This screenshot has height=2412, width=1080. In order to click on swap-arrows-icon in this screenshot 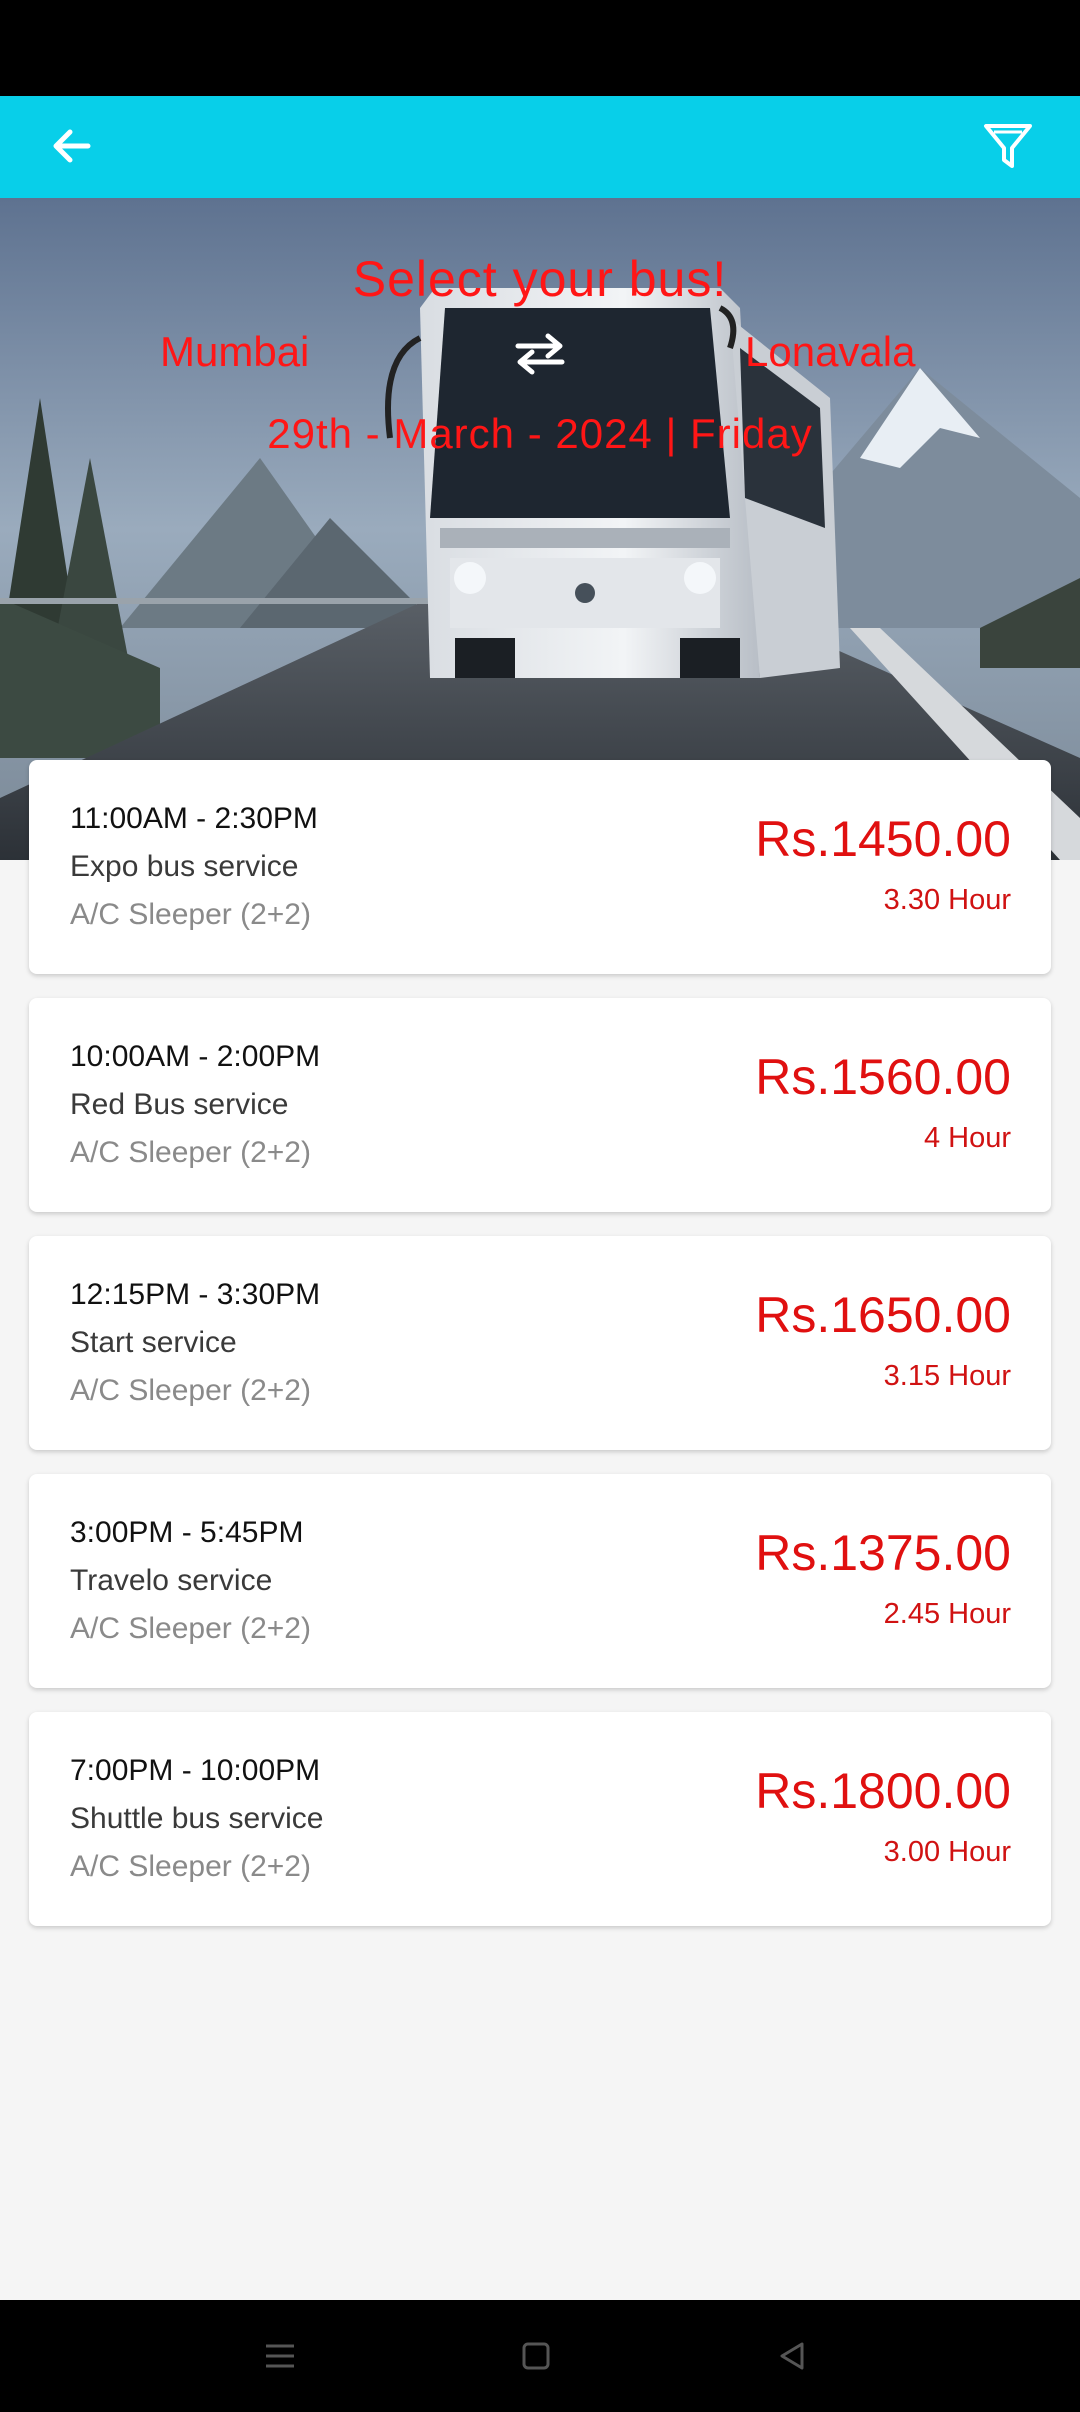, I will do `click(540, 354)`.